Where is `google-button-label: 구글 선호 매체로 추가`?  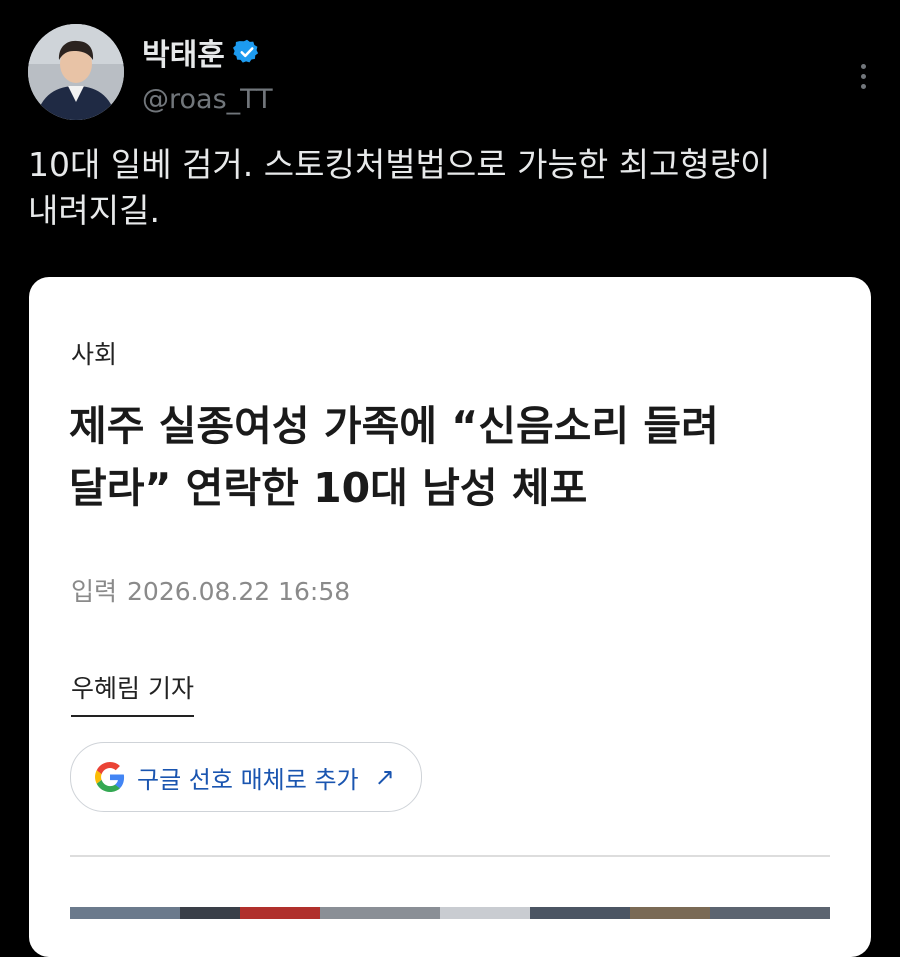 google-button-label: 구글 선호 매체로 추가 is located at coordinates (248, 779).